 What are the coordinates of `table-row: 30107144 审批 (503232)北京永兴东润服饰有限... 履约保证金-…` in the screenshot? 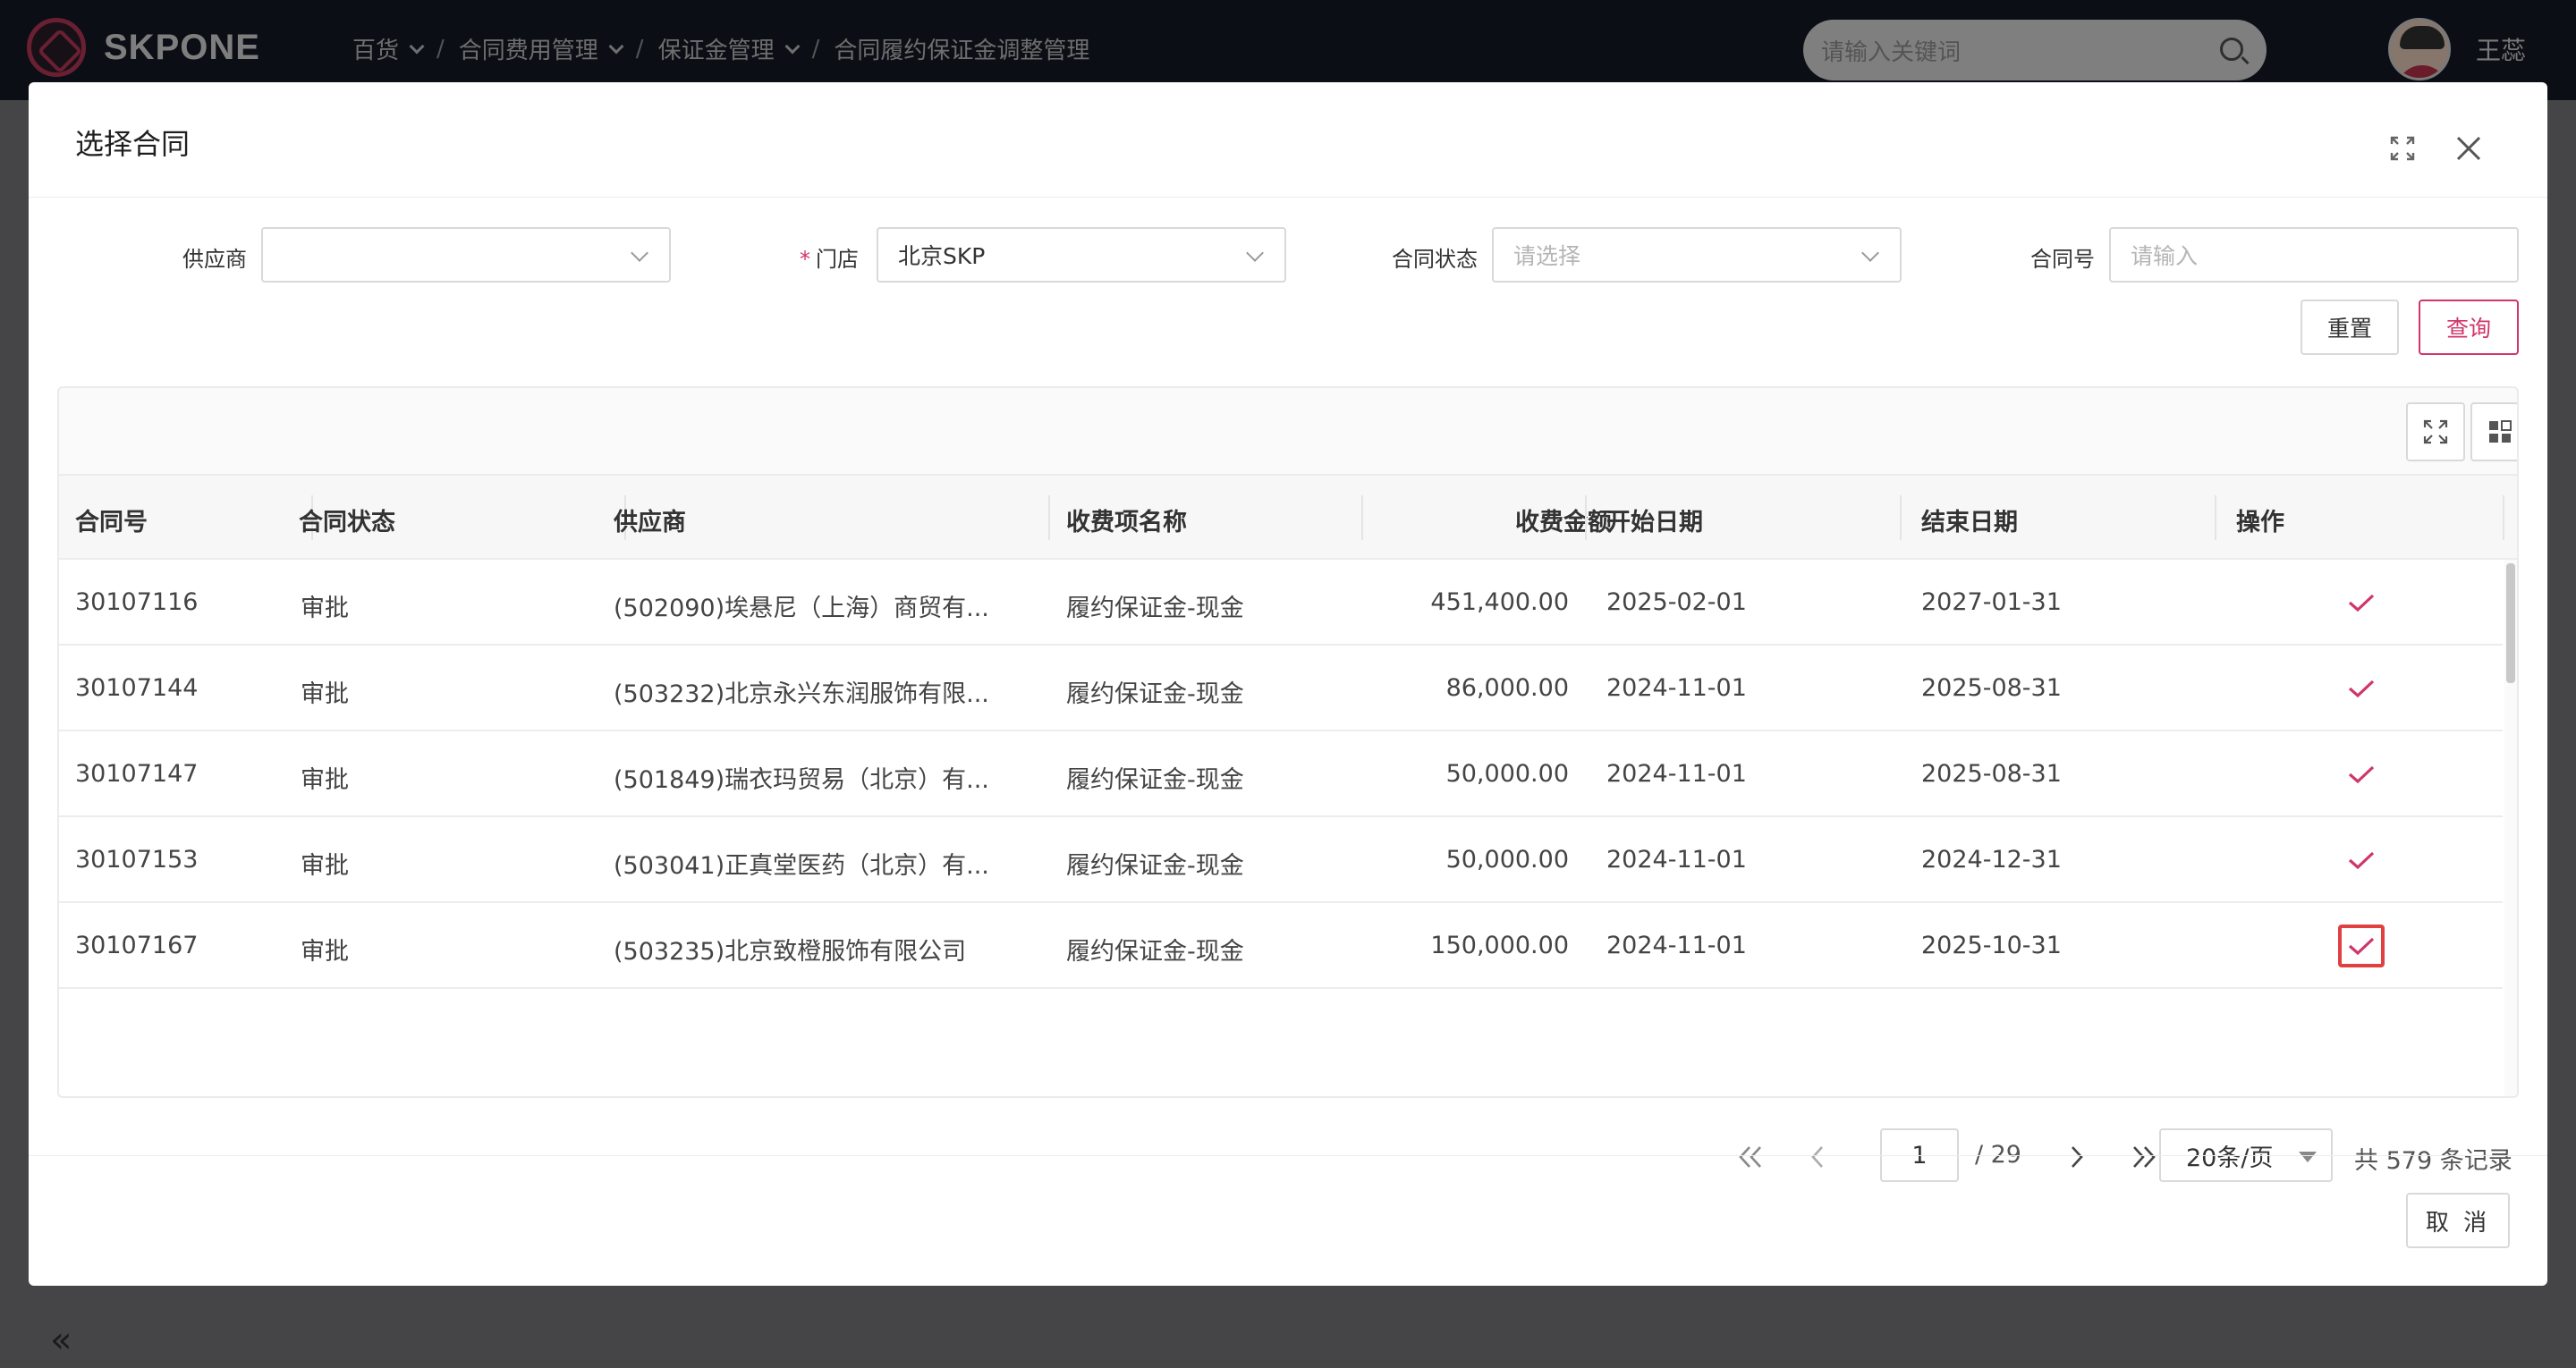 It's located at (1281, 688).